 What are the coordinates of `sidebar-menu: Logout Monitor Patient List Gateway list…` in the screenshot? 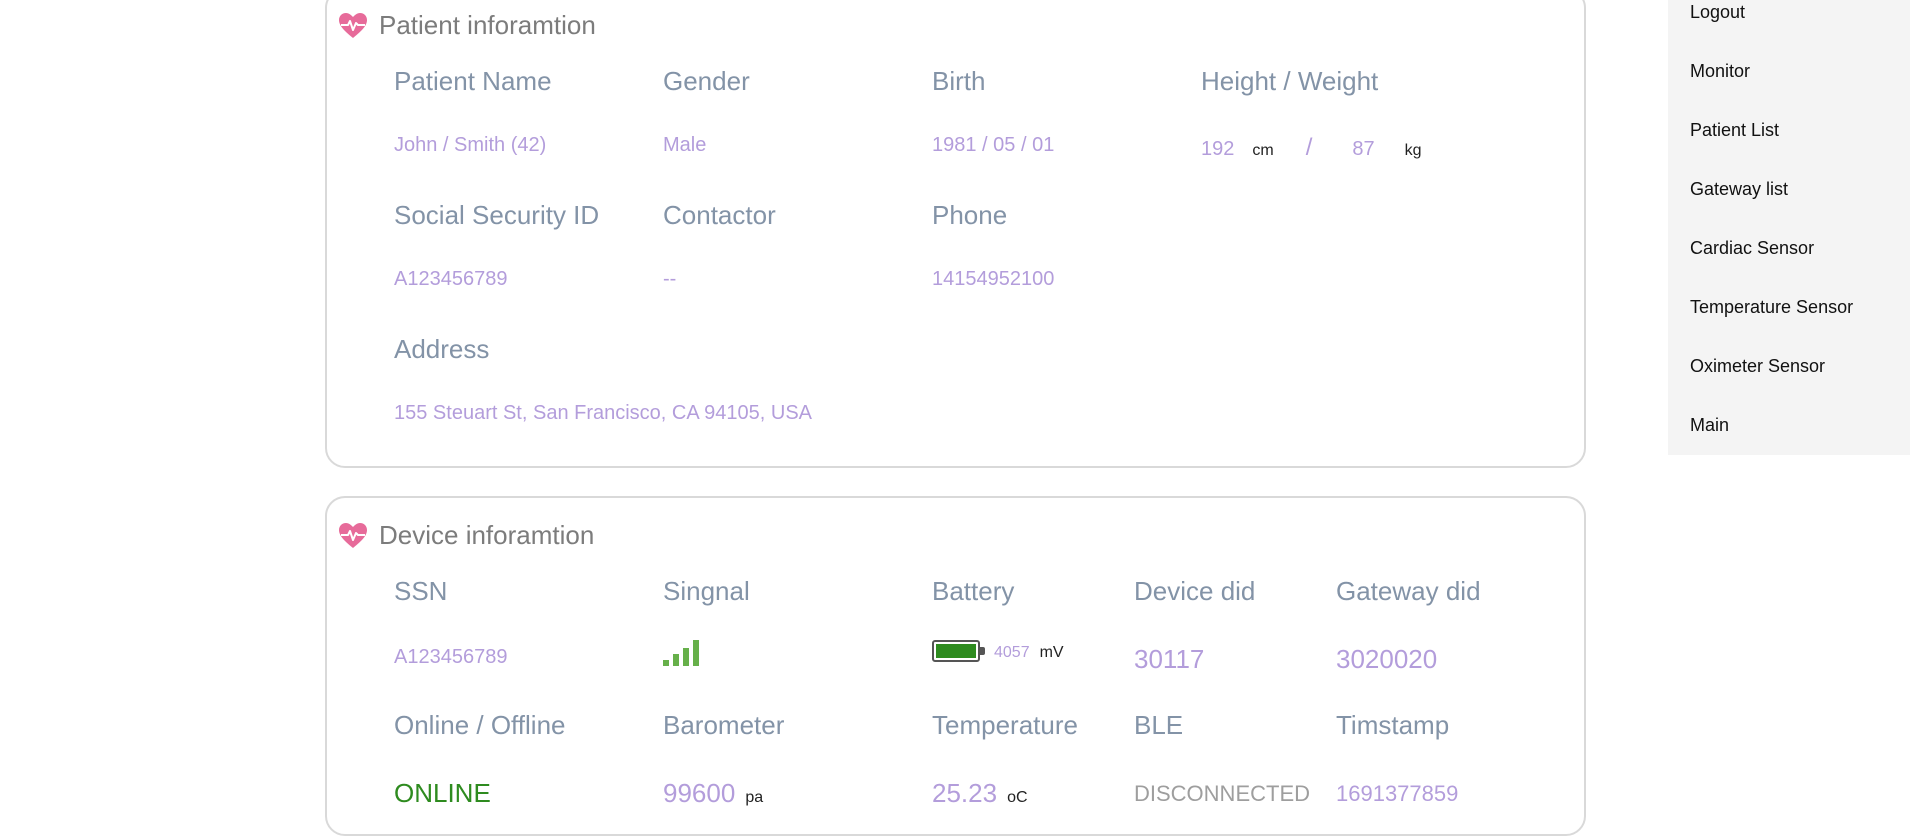 It's located at (1789, 227).